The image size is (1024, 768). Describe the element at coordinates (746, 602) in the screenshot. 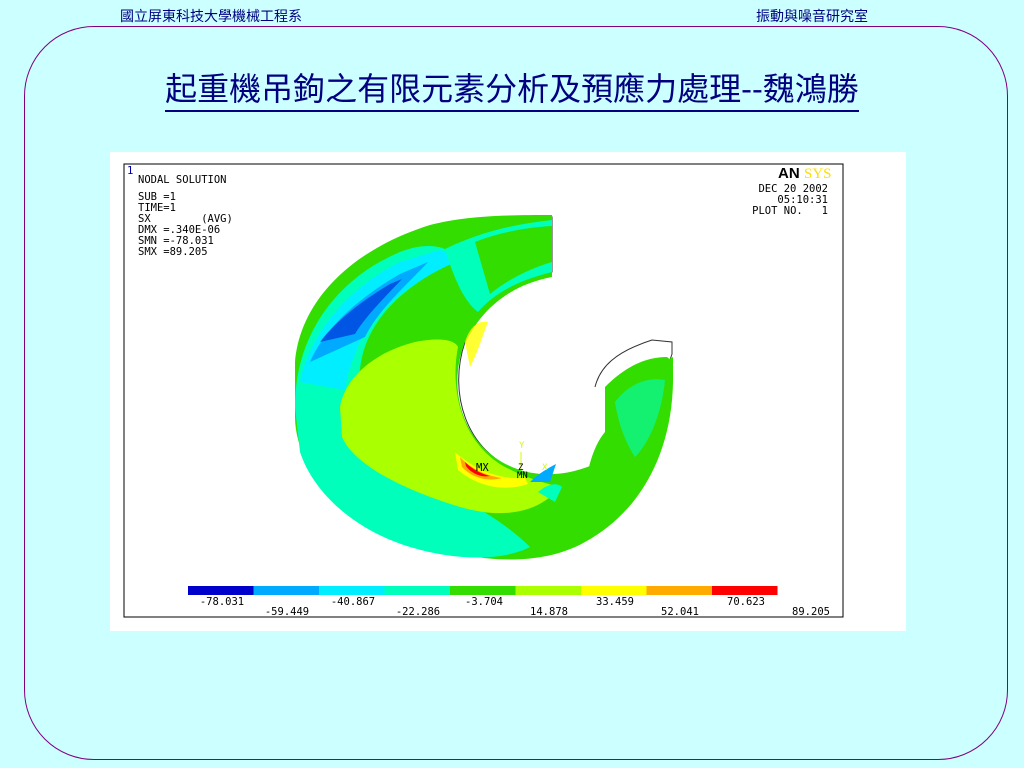

I see `legend-label-top-4: 70.623` at that location.